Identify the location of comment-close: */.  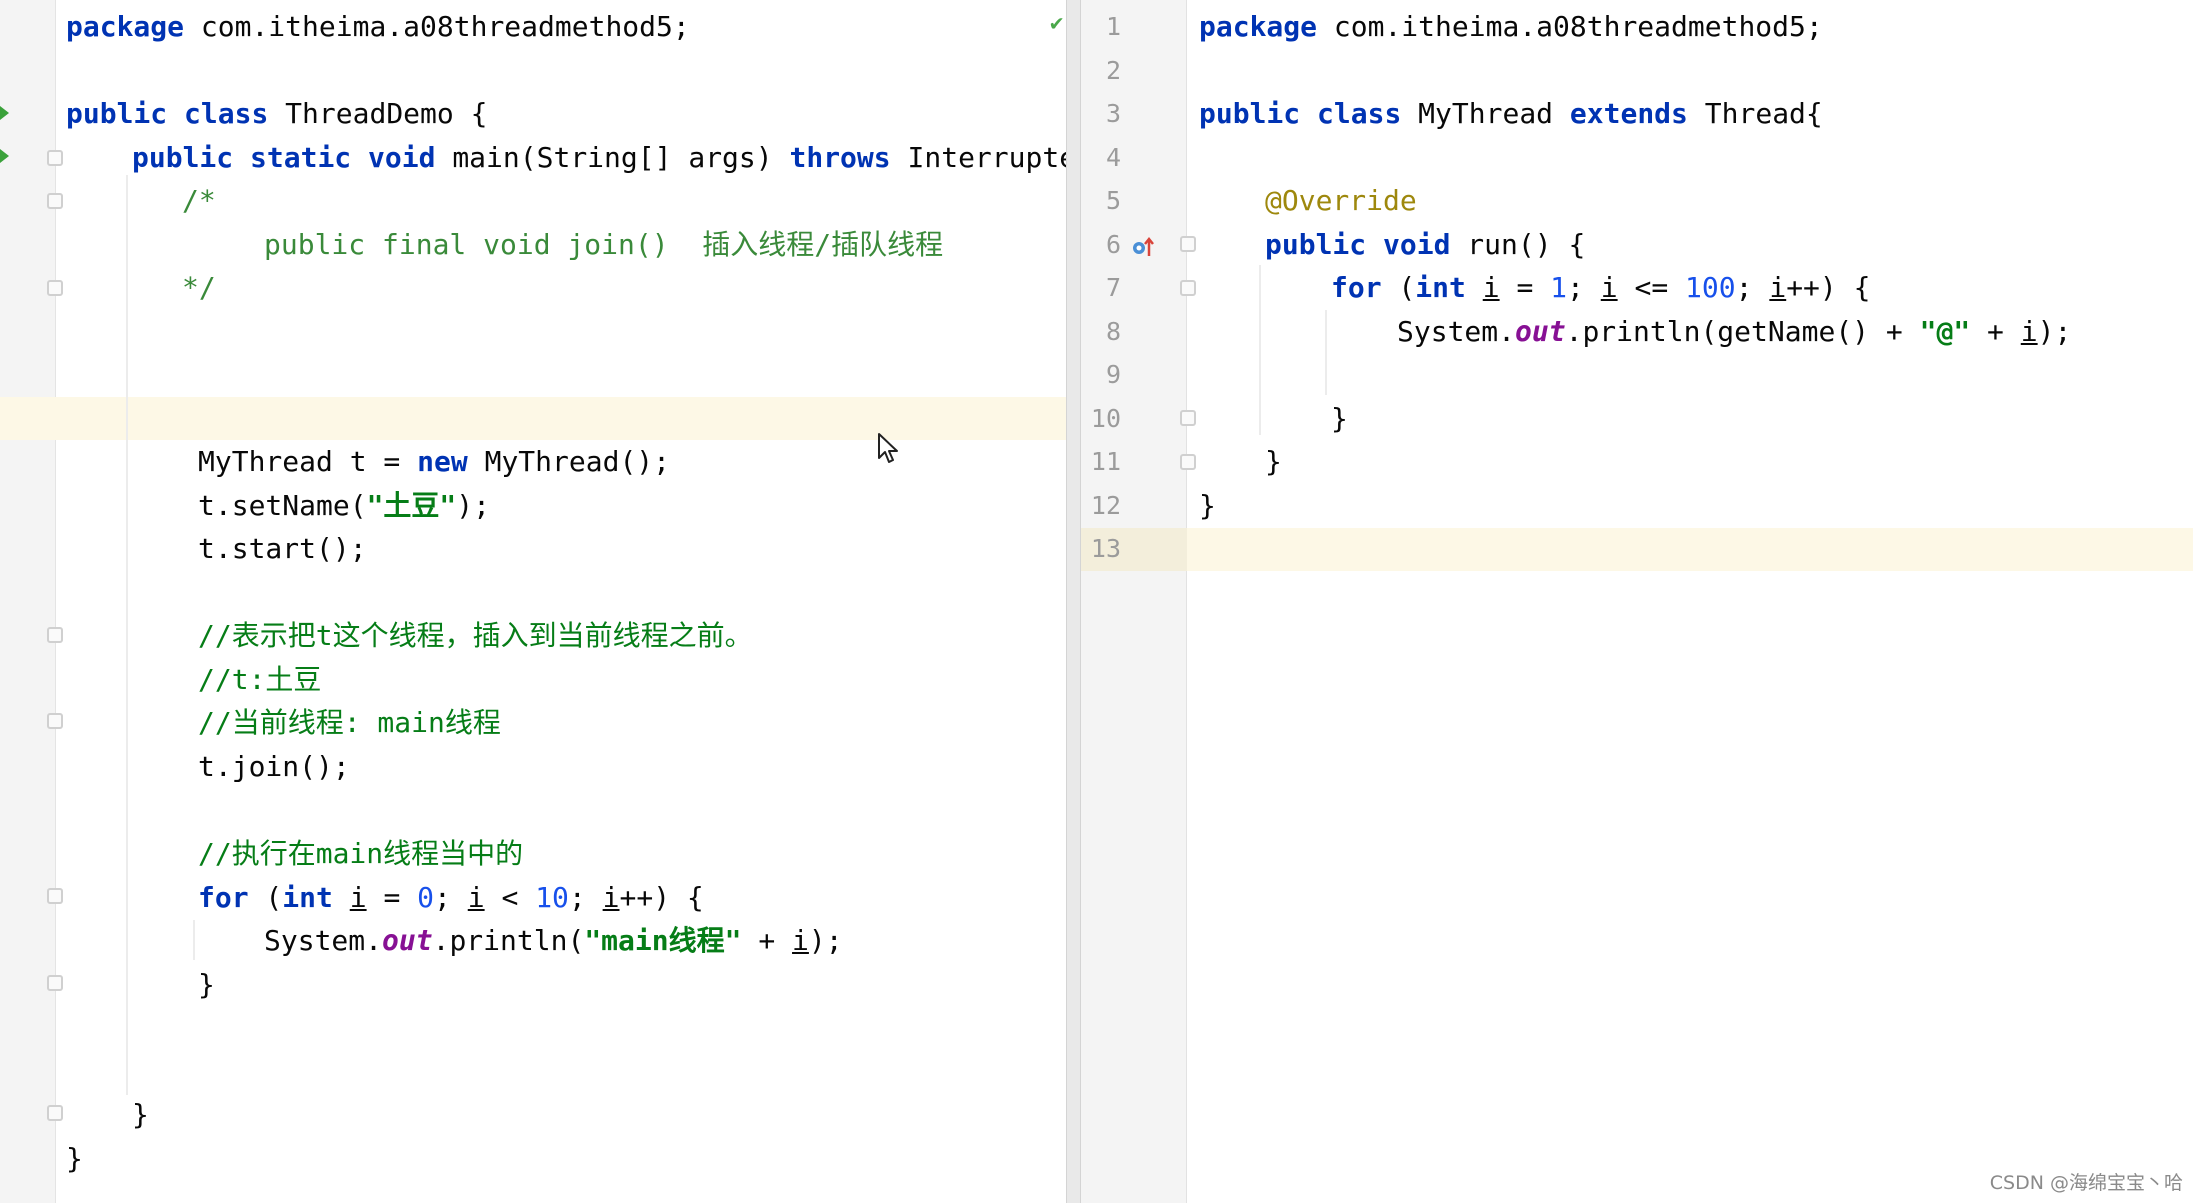
(199, 287).